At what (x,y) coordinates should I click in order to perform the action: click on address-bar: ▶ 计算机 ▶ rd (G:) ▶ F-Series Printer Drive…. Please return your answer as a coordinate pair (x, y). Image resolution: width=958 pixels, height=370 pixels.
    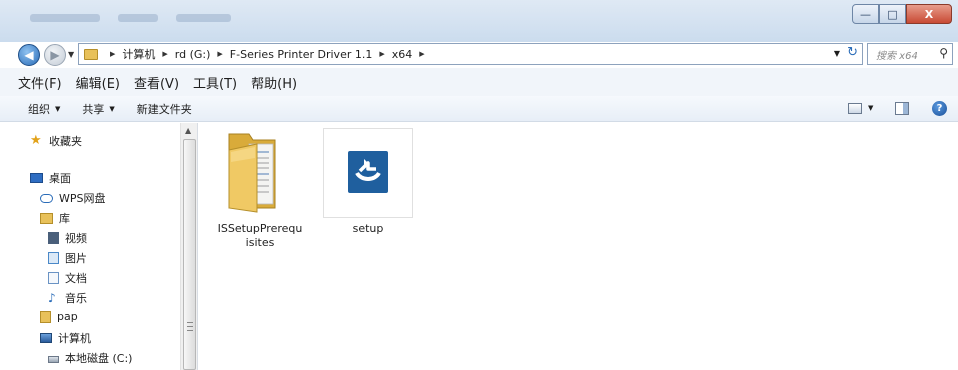
    Looking at the image, I should click on (470, 54).